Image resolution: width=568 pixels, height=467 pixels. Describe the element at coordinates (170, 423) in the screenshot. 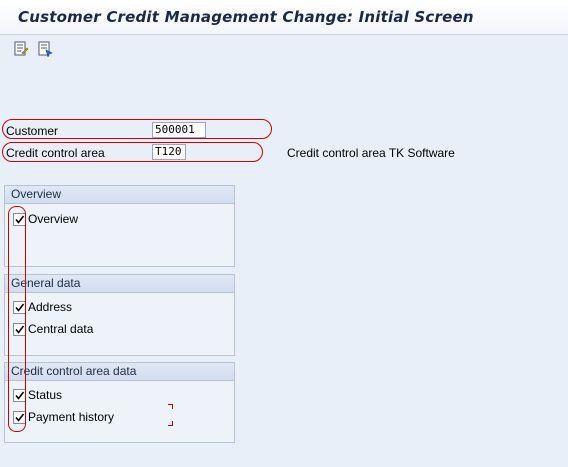

I see `bracket-bottom-mark` at that location.